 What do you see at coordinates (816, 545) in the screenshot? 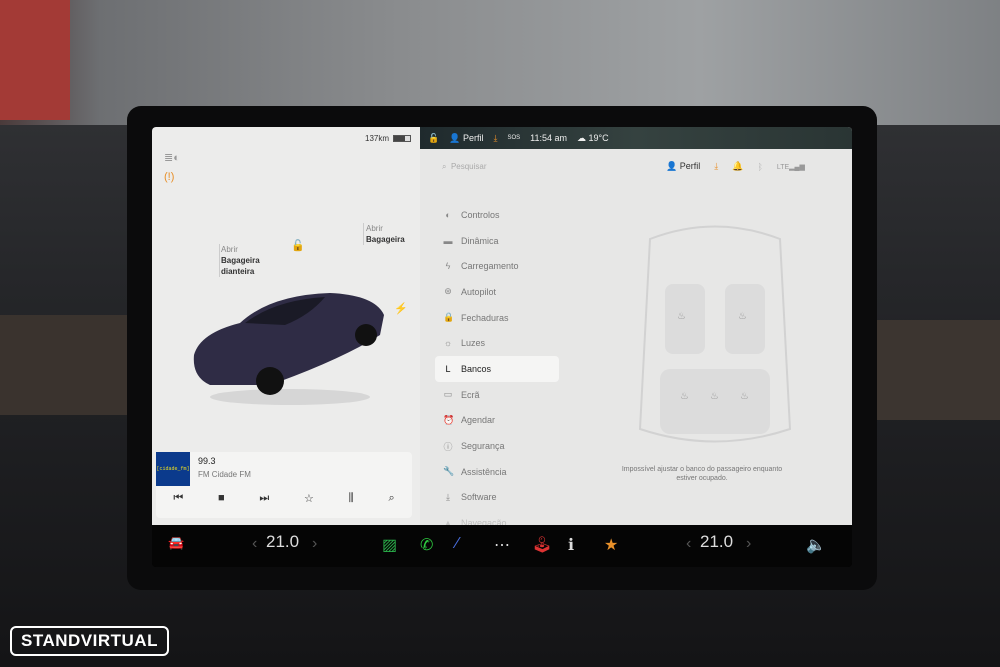
I see `volume-icon: 🔈` at bounding box center [816, 545].